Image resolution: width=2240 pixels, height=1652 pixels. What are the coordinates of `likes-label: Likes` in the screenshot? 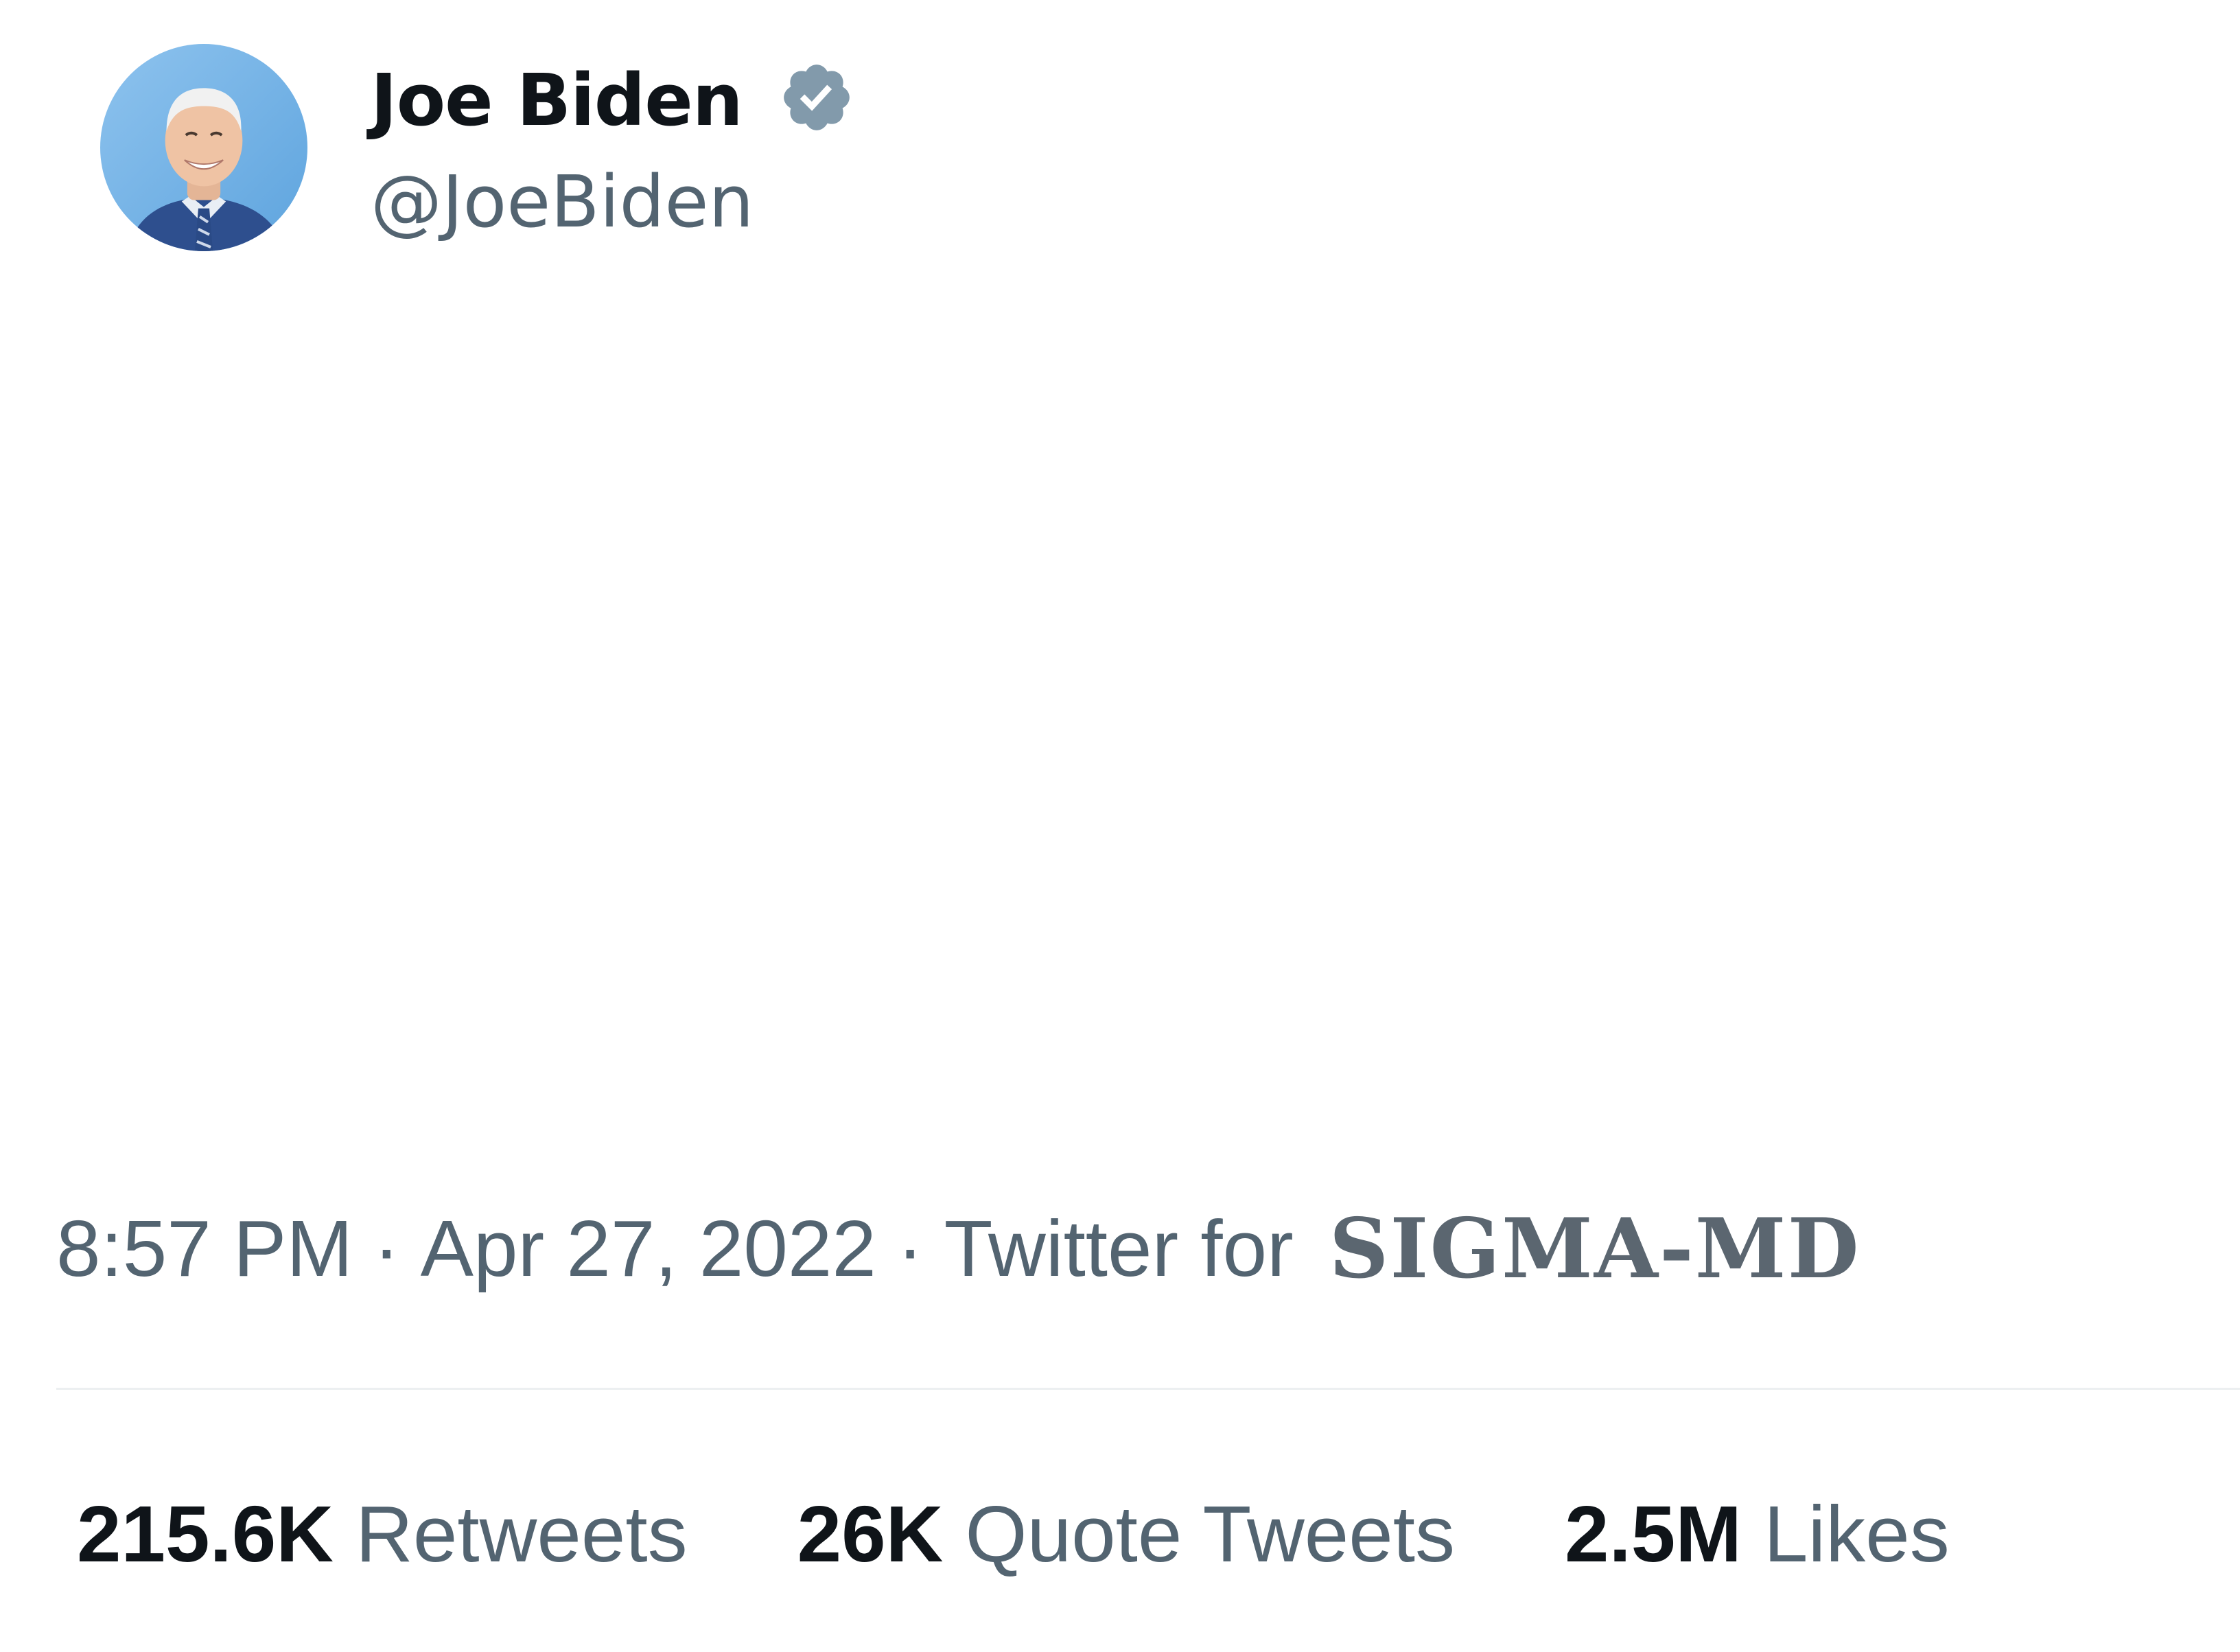 It's located at (1856, 1534).